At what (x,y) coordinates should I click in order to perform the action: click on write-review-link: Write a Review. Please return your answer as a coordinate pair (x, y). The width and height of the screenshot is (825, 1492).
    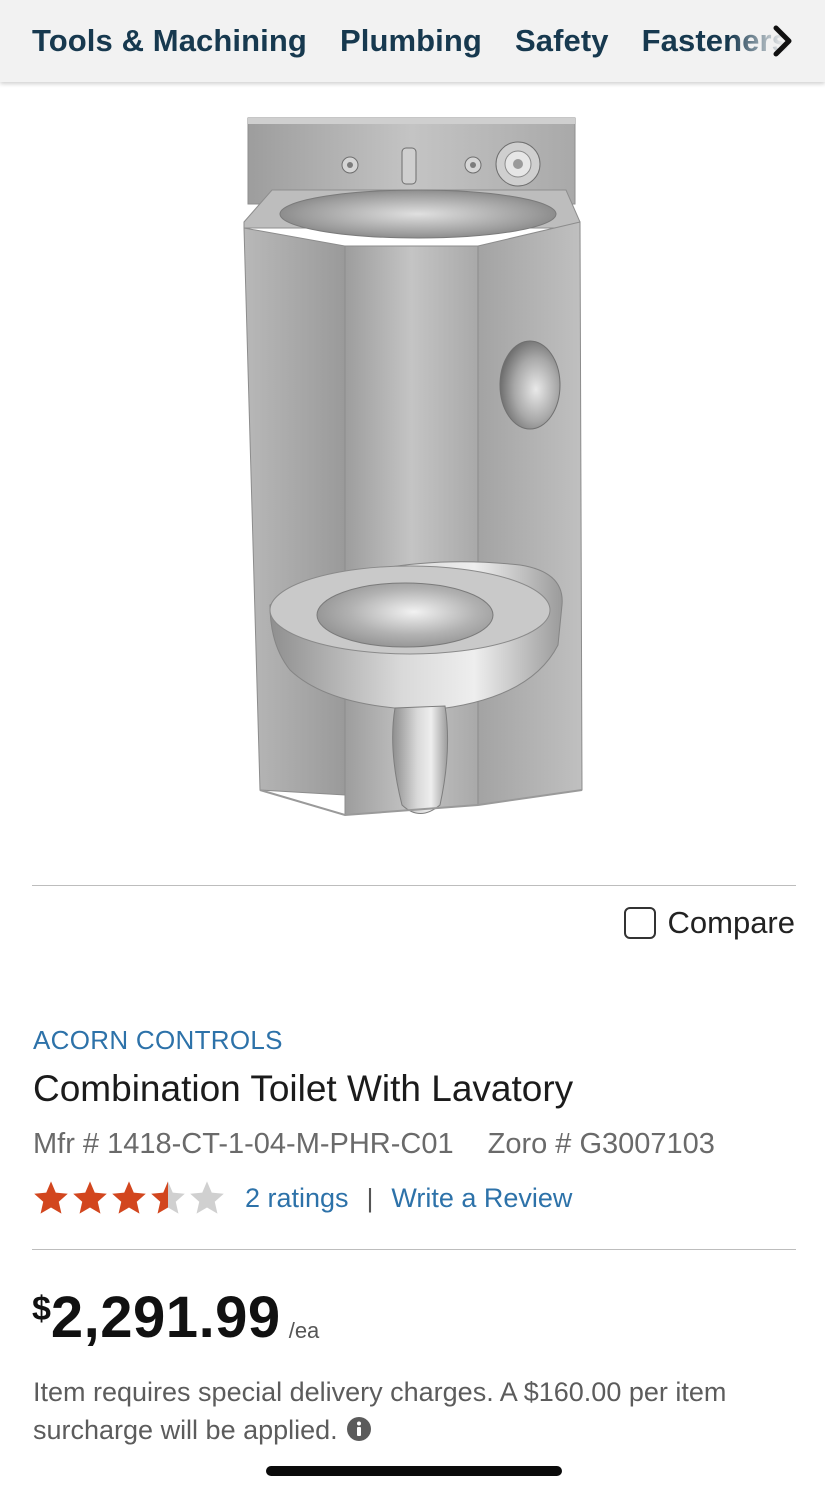
    Looking at the image, I should click on (481, 1198).